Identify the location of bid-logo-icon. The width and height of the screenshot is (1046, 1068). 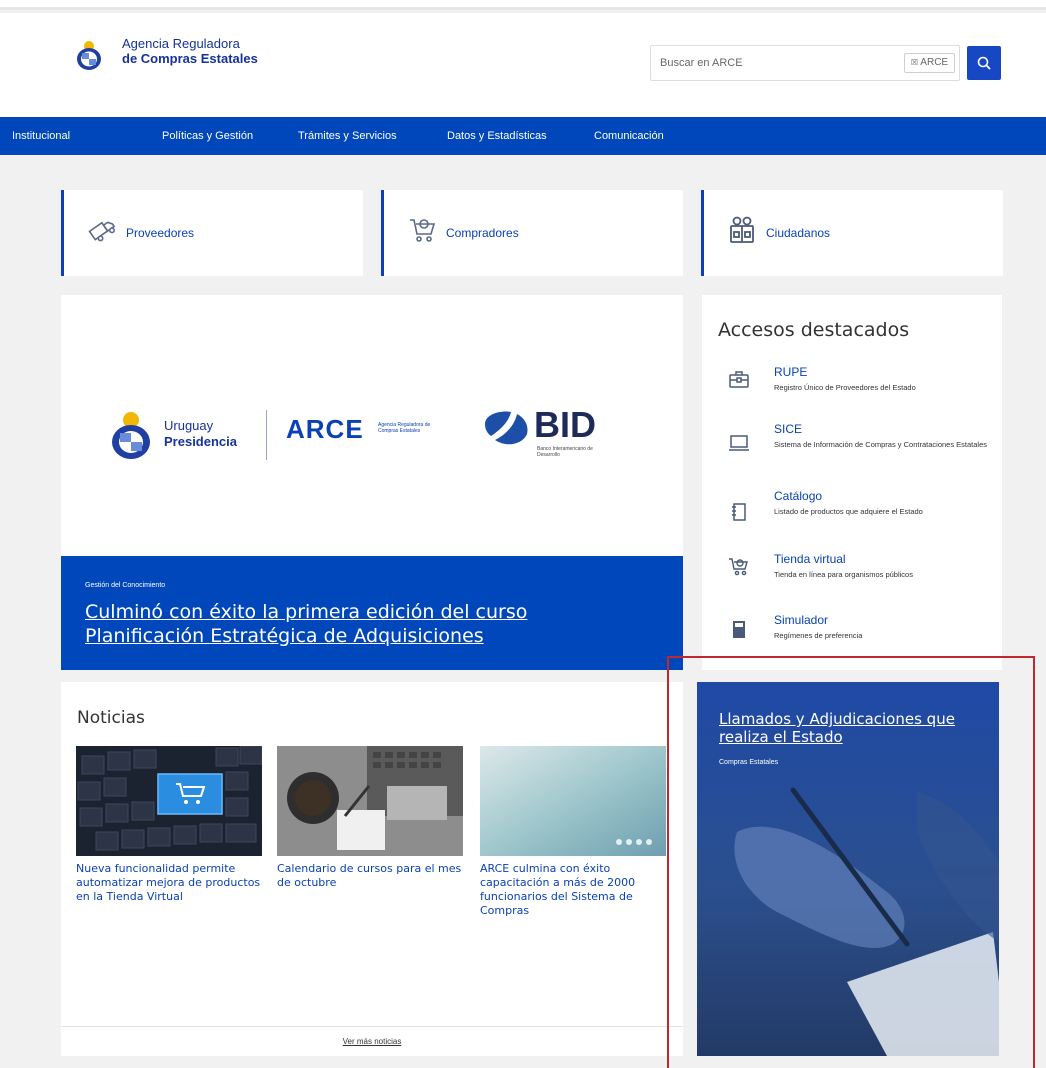
(506, 428).